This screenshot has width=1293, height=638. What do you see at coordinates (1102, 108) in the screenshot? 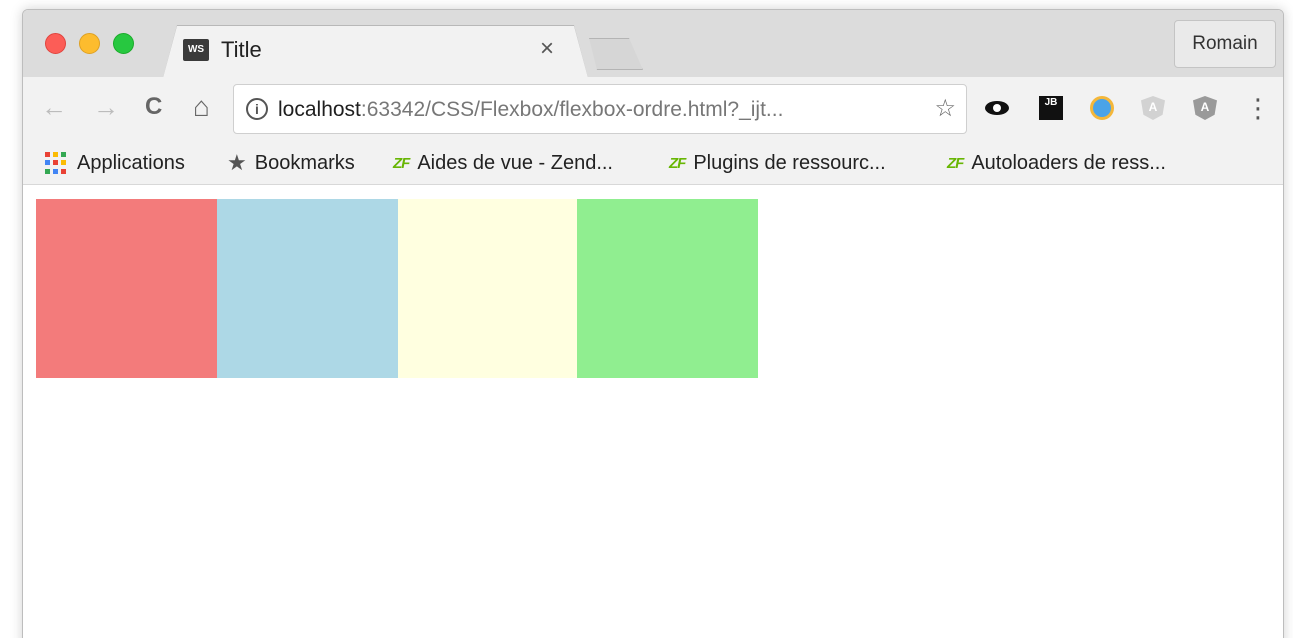
I see `clock-icon` at bounding box center [1102, 108].